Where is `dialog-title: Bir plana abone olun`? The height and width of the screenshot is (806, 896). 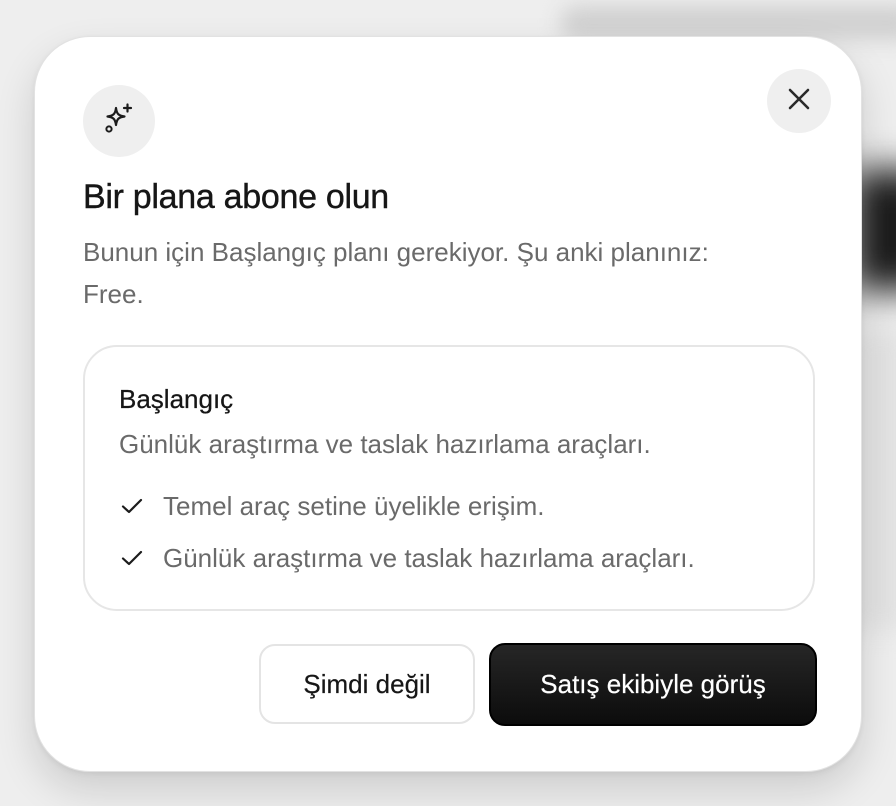 dialog-title: Bir plana abone olun is located at coordinates (236, 197).